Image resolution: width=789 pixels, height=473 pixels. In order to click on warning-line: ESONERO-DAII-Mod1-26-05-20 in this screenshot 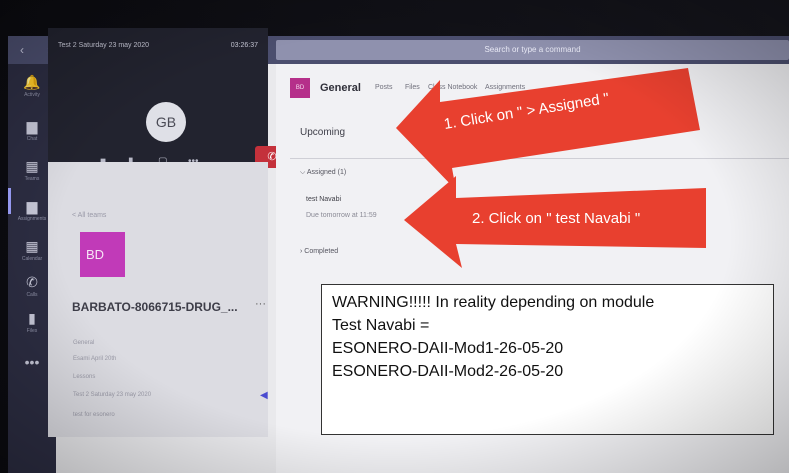, I will do `click(448, 348)`.